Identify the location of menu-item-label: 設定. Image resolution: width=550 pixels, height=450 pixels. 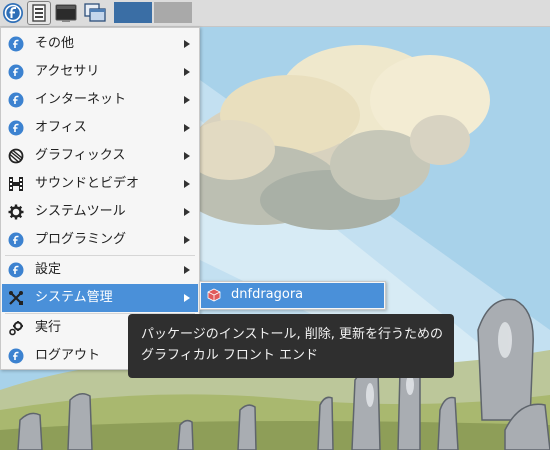
(48, 269).